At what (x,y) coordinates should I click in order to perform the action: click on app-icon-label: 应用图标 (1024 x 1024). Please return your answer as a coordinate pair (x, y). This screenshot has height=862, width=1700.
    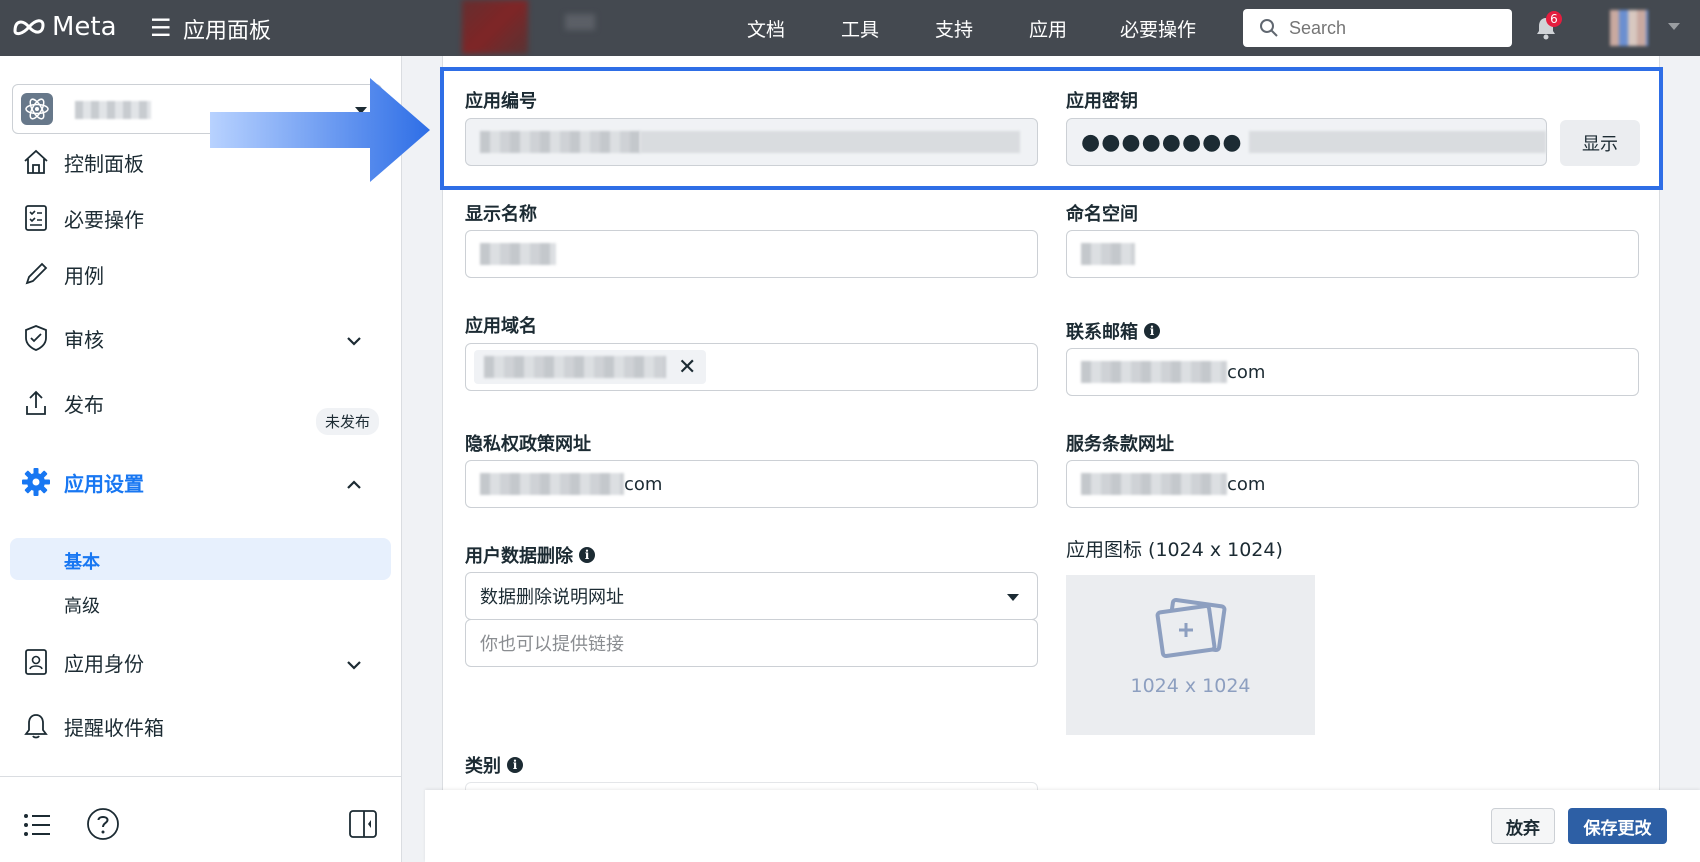
    Looking at the image, I should click on (1174, 550).